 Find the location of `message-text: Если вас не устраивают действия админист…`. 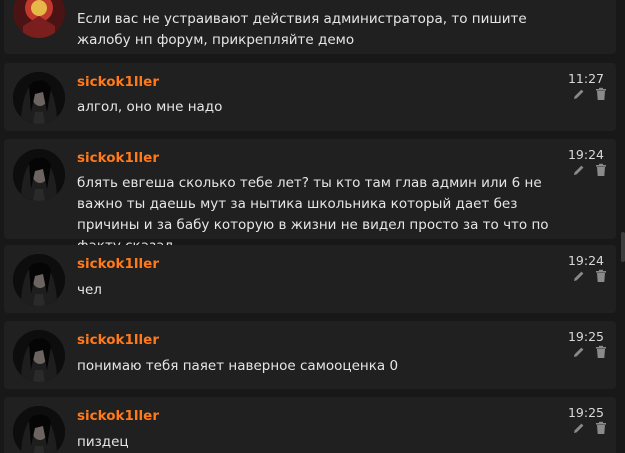

message-text: Если вас не устраивают действия админист… is located at coordinates (302, 29).